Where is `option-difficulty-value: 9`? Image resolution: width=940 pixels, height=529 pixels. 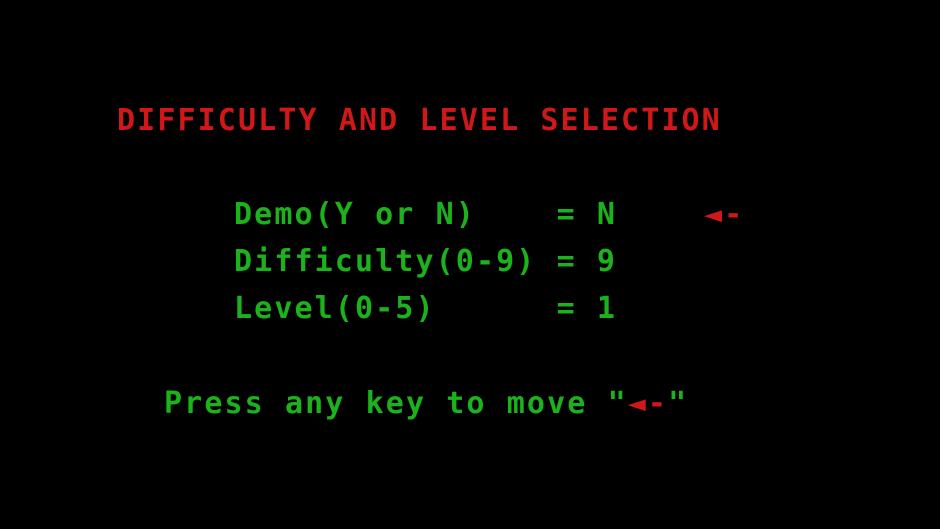 option-difficulty-value: 9 is located at coordinates (607, 261).